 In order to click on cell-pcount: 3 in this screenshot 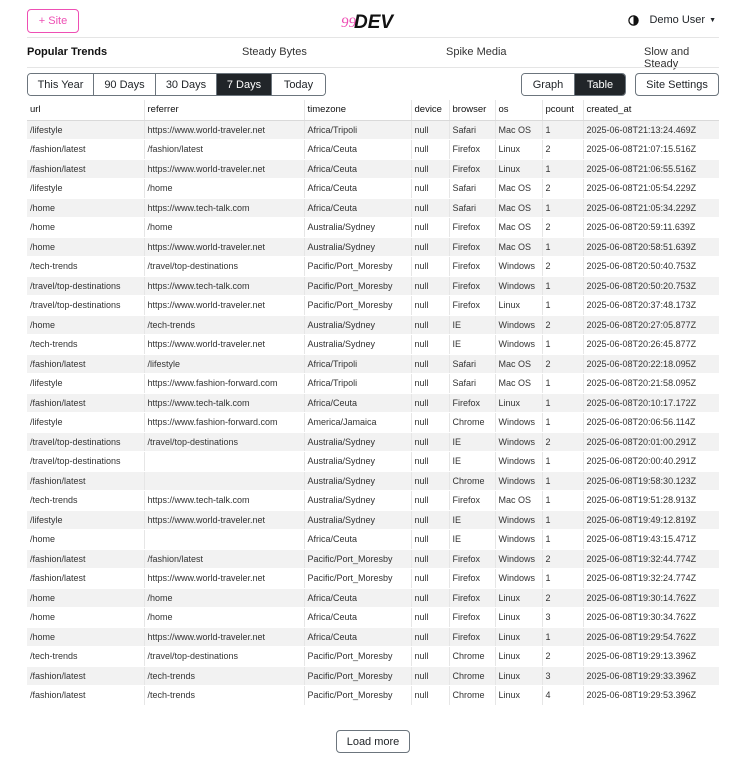, I will do `click(563, 676)`.